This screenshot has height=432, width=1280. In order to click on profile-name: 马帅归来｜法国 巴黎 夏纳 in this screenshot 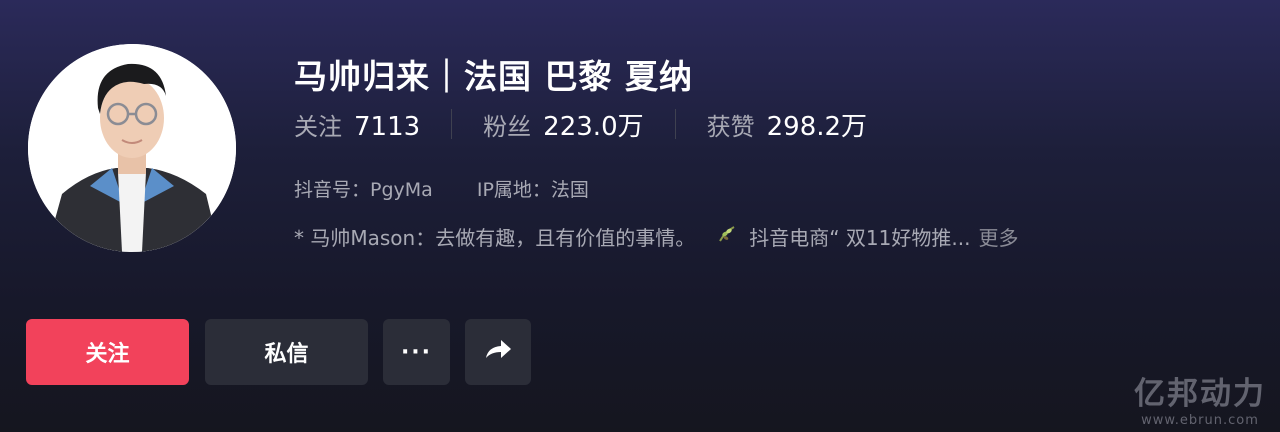, I will do `click(493, 76)`.